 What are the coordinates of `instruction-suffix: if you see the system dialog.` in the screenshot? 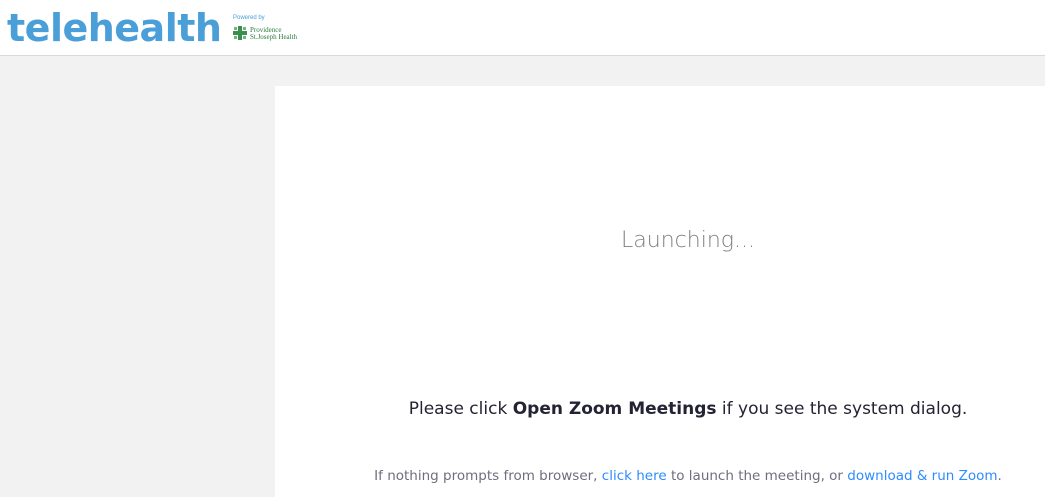 It's located at (842, 409).